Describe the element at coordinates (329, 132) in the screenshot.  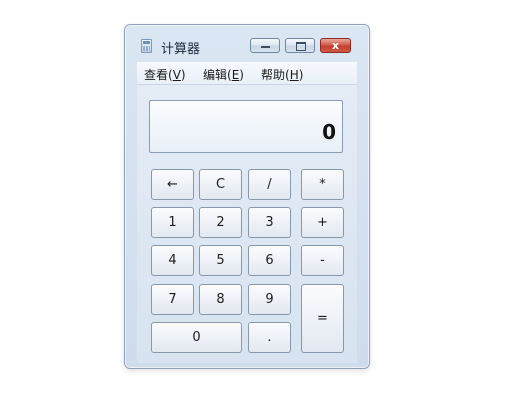
I see `display-value: 0` at that location.